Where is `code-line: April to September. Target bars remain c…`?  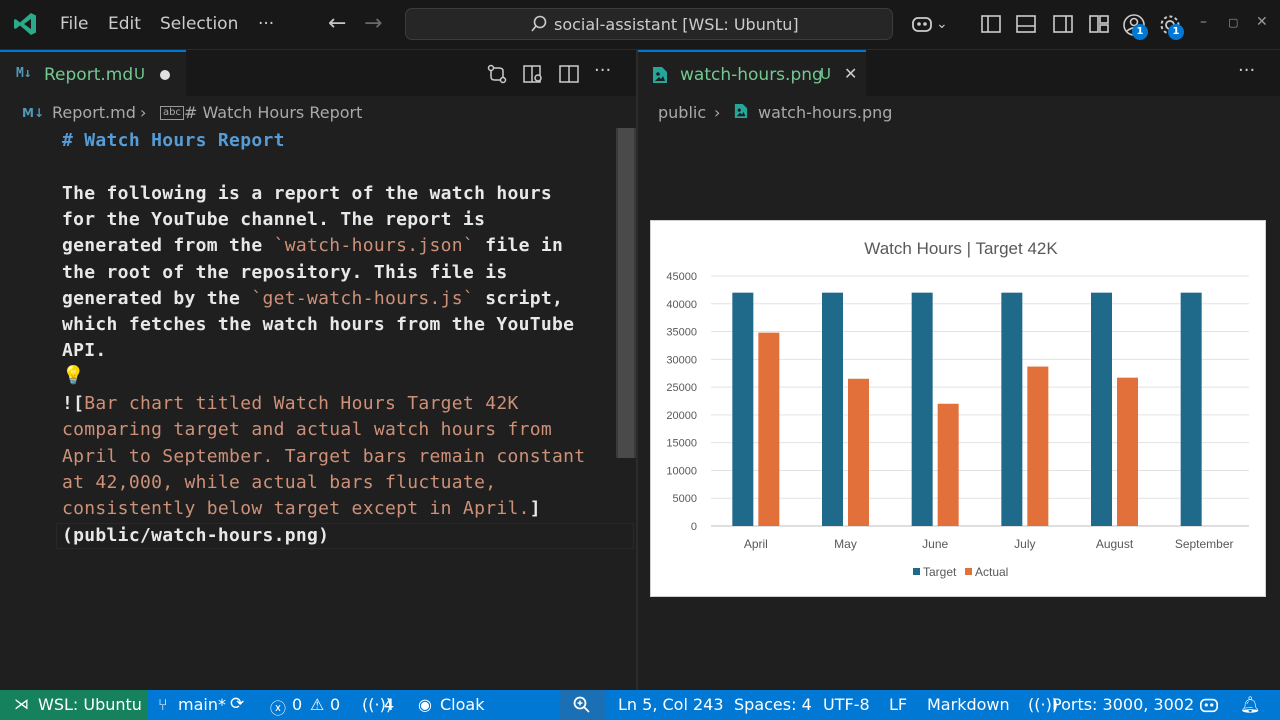 code-line: April to September. Target bars remain c… is located at coordinates (323, 456).